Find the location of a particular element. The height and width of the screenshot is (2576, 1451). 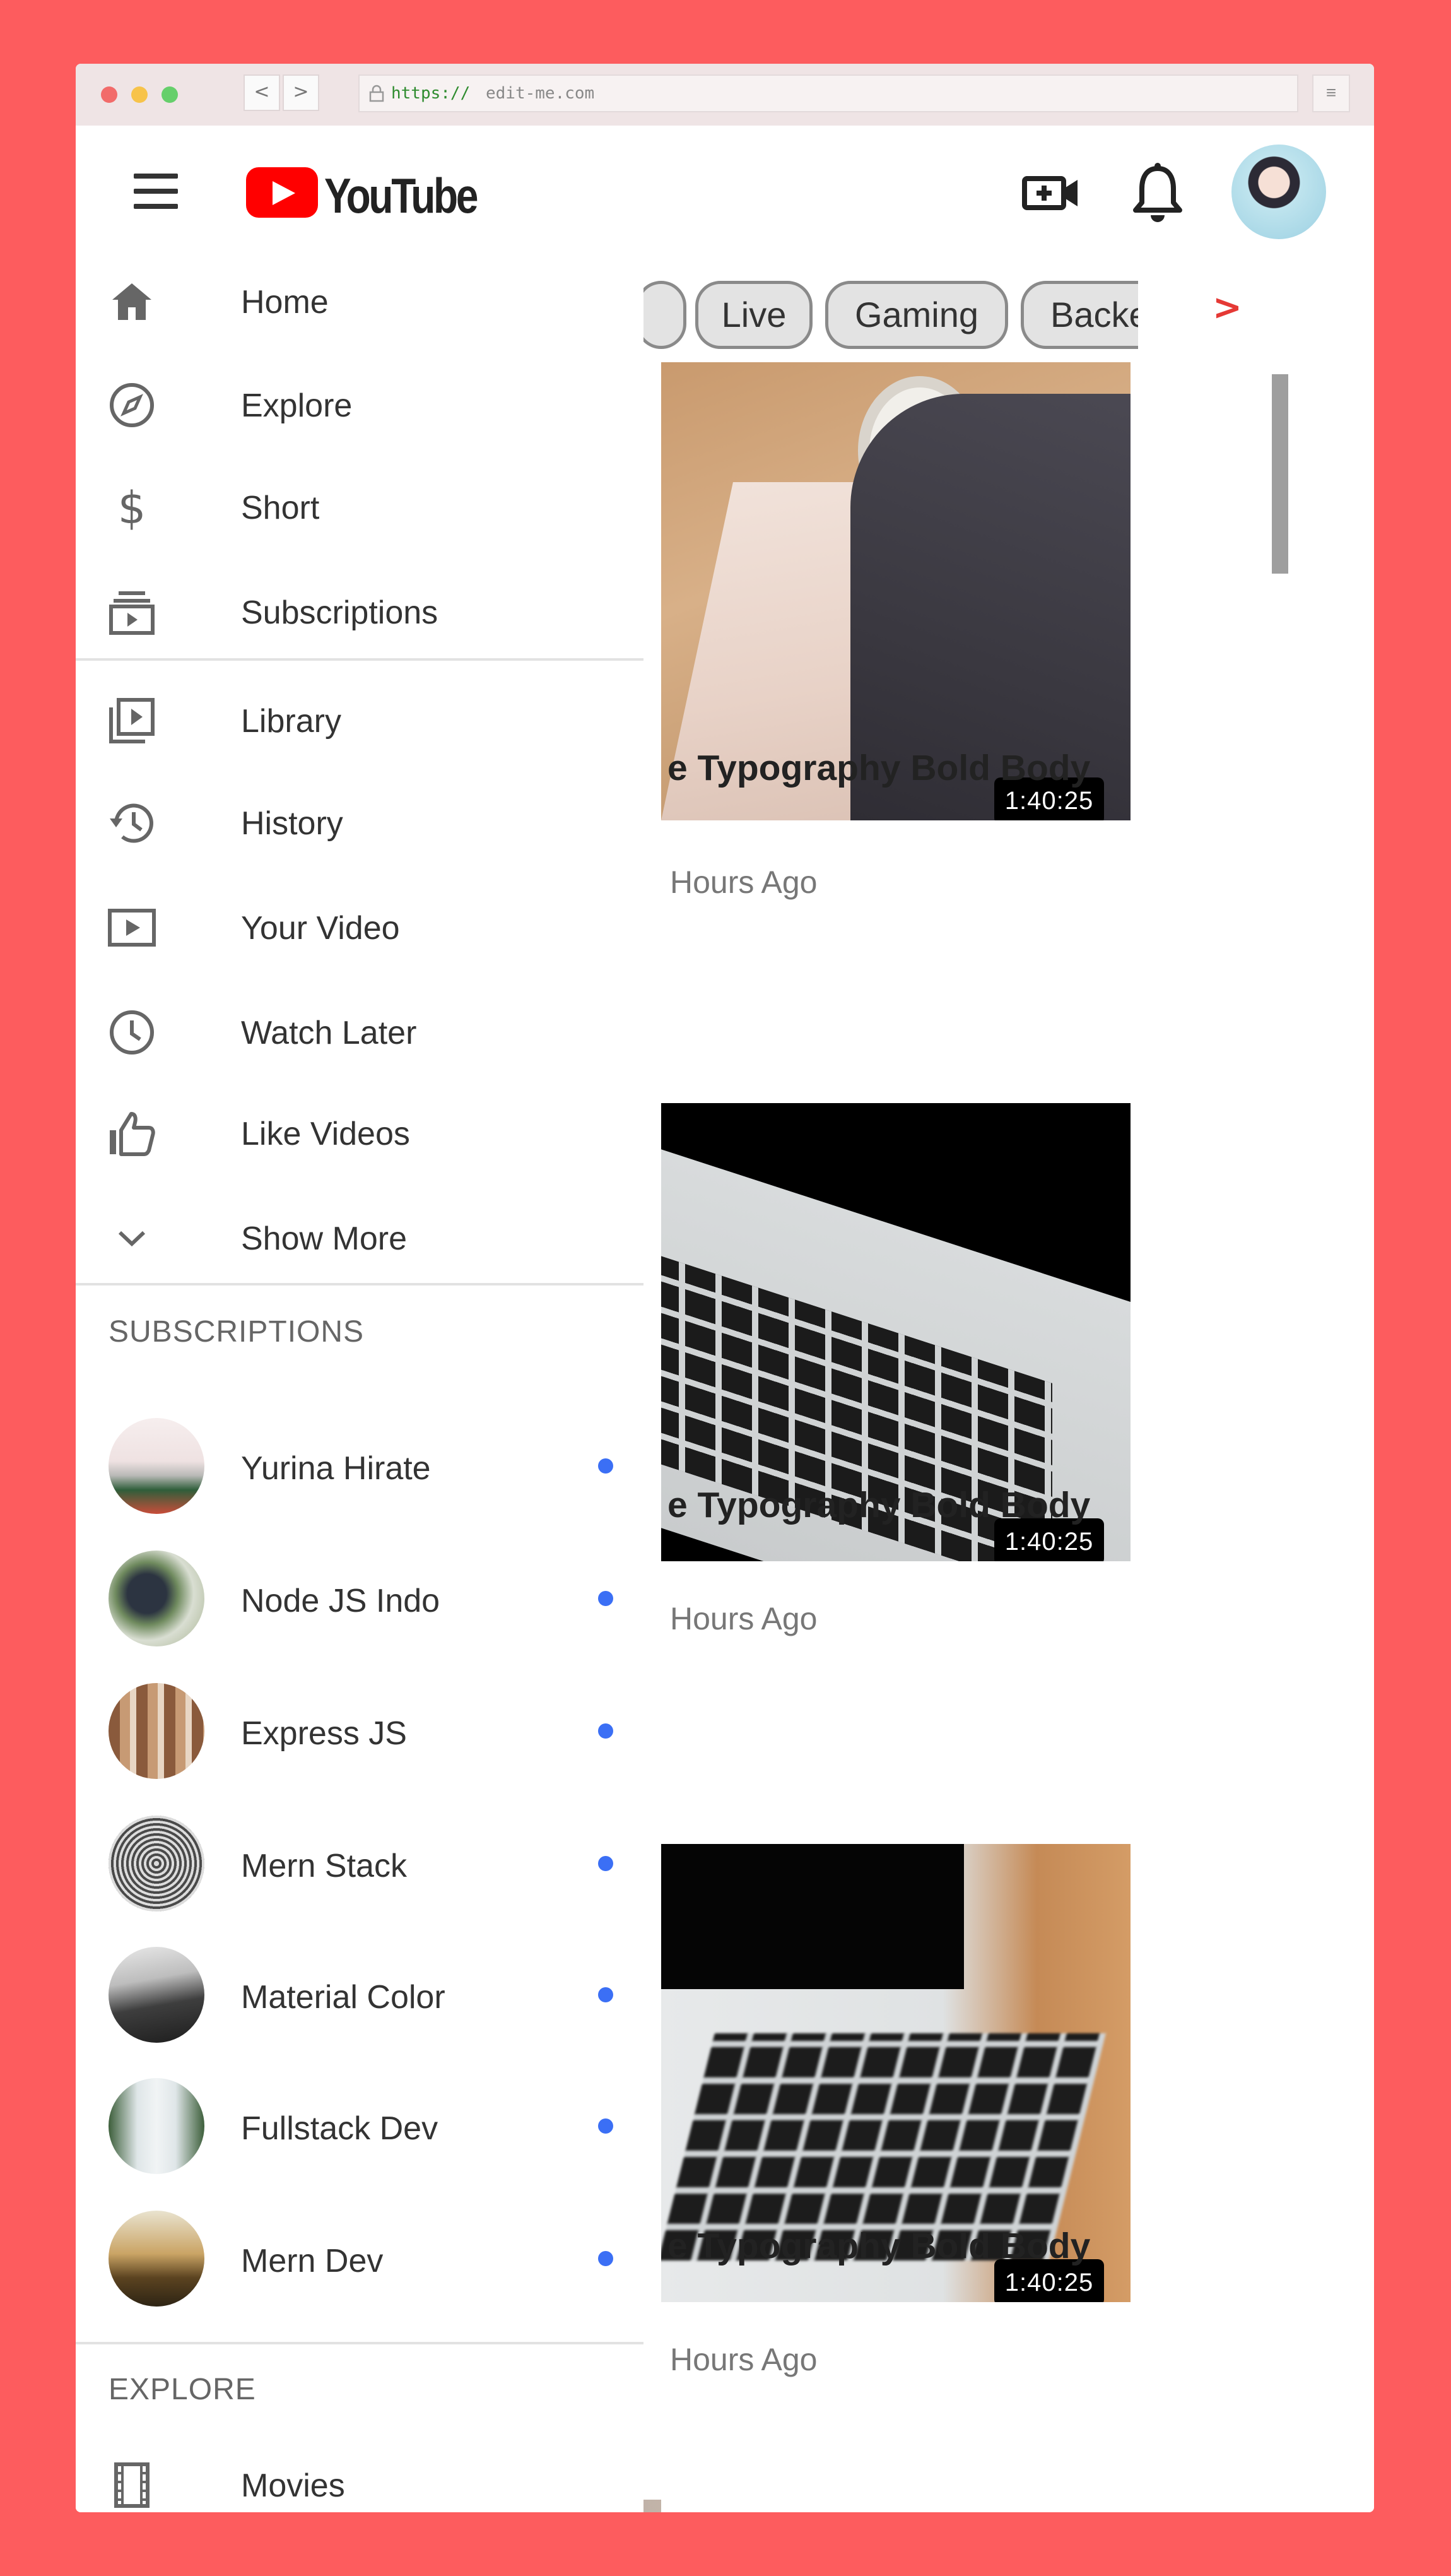

sidebar-item-label: Show More is located at coordinates (324, 1238).